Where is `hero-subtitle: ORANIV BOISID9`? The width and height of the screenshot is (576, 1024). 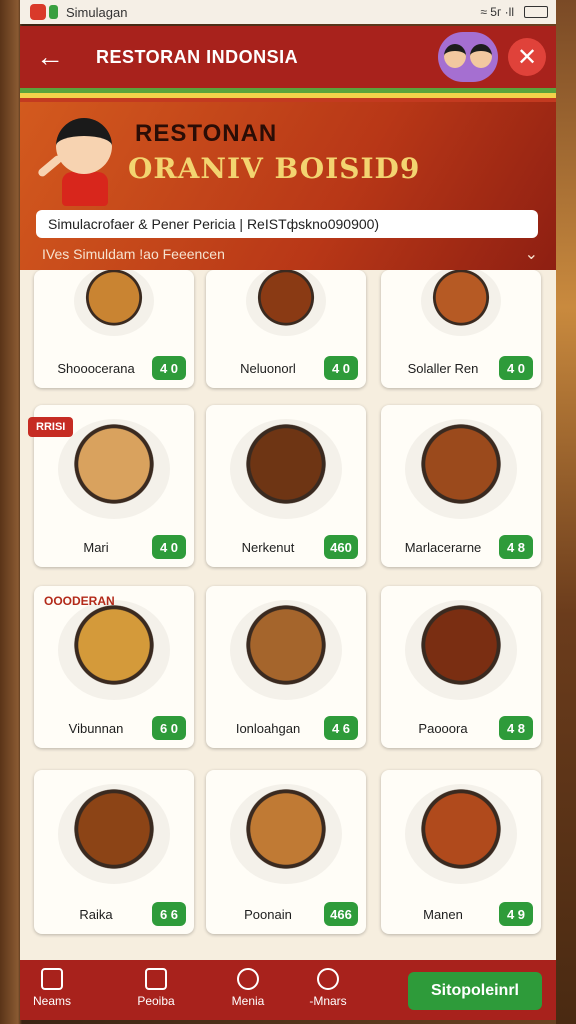 hero-subtitle: ORANIV BOISID9 is located at coordinates (274, 168).